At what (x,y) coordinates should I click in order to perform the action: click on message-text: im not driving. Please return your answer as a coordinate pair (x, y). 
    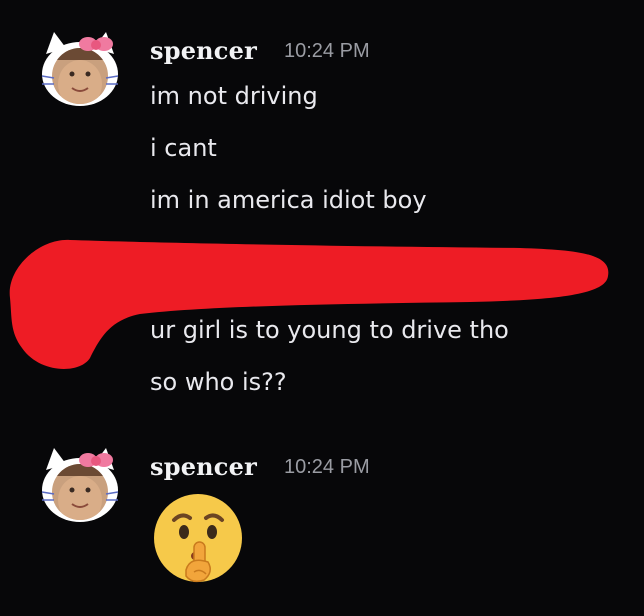
    Looking at the image, I should click on (234, 96).